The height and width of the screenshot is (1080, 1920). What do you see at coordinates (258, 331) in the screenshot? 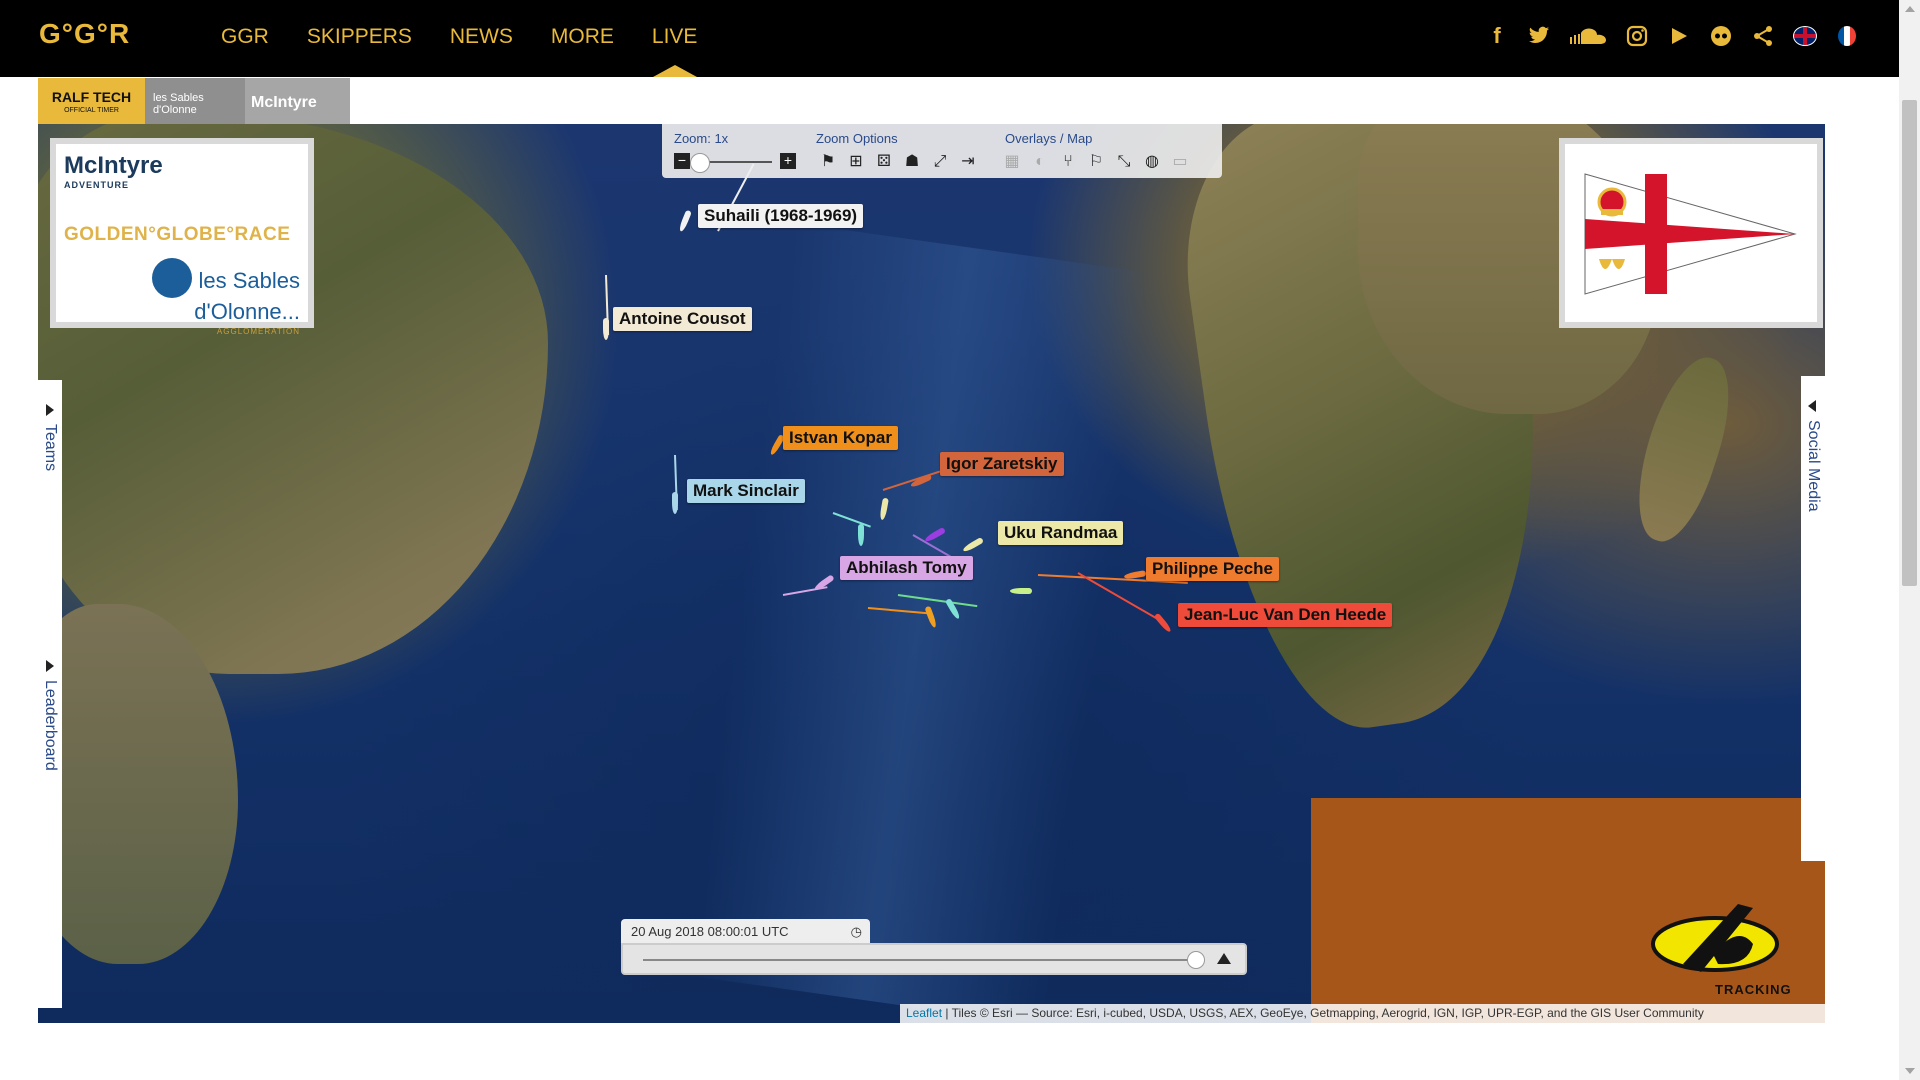
I see `sables-panel-sub: AGGLOMERATION` at bounding box center [258, 331].